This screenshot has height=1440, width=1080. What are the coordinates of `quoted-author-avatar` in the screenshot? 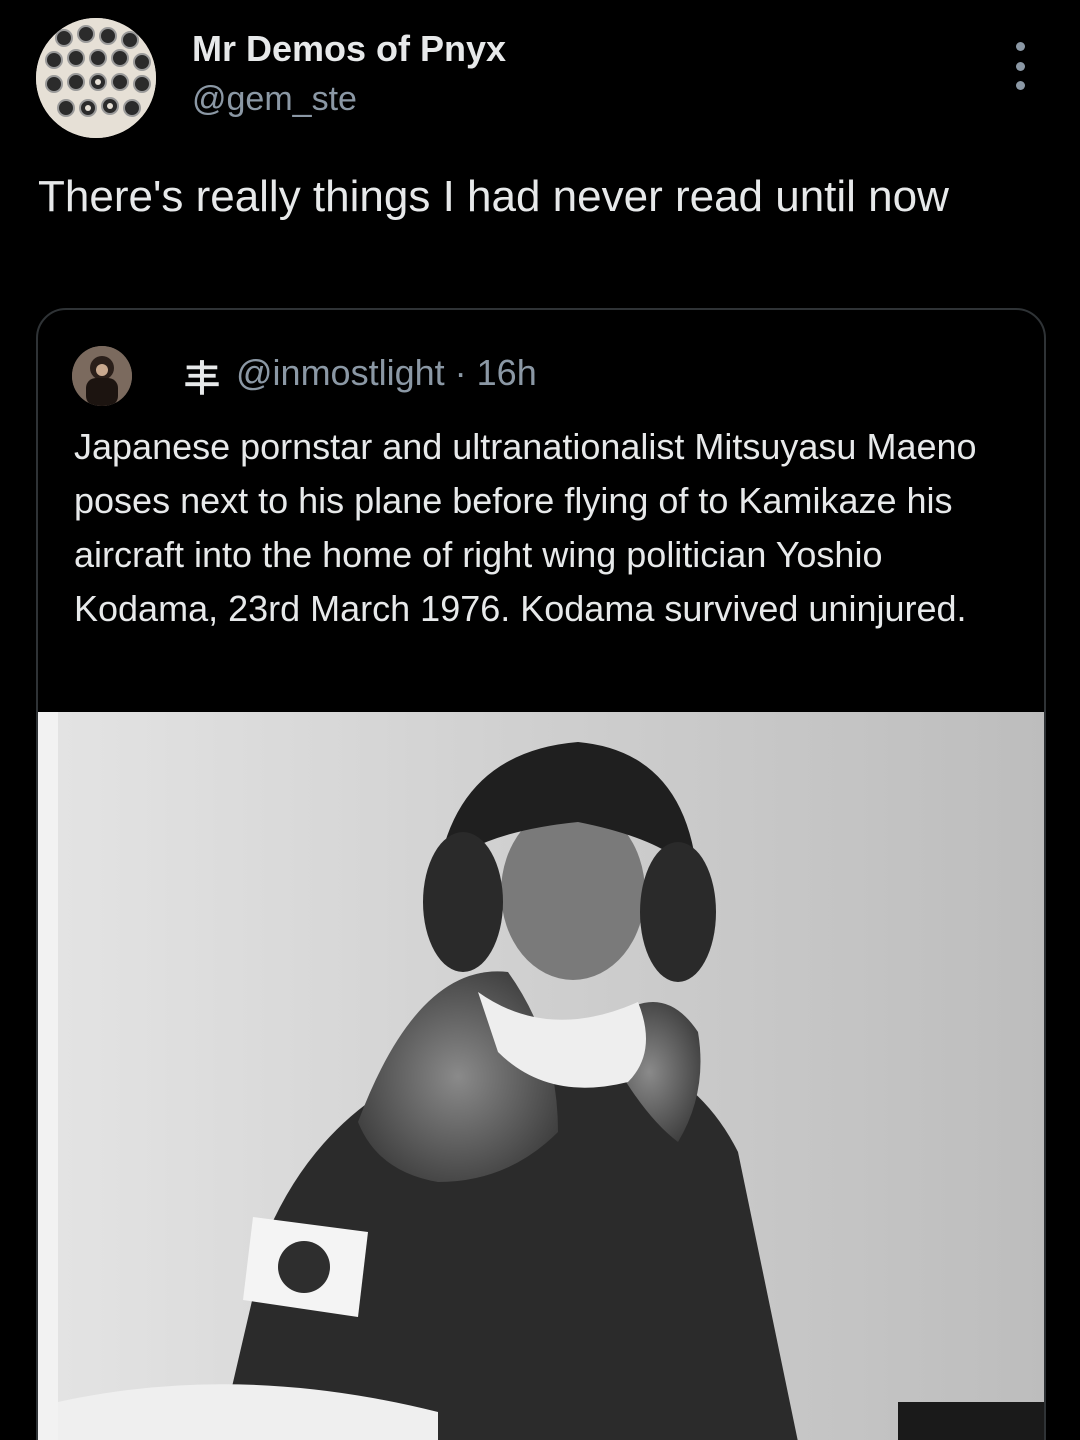 It's located at (102, 376).